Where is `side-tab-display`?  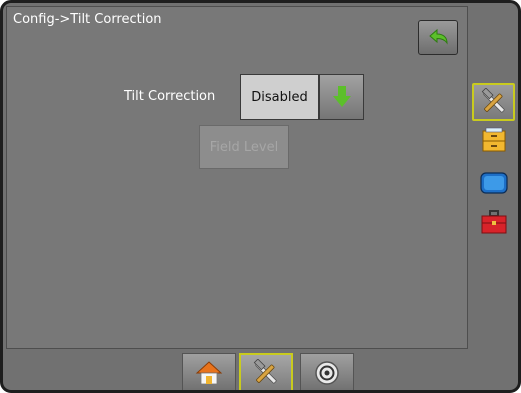
side-tab-display is located at coordinates (493, 183).